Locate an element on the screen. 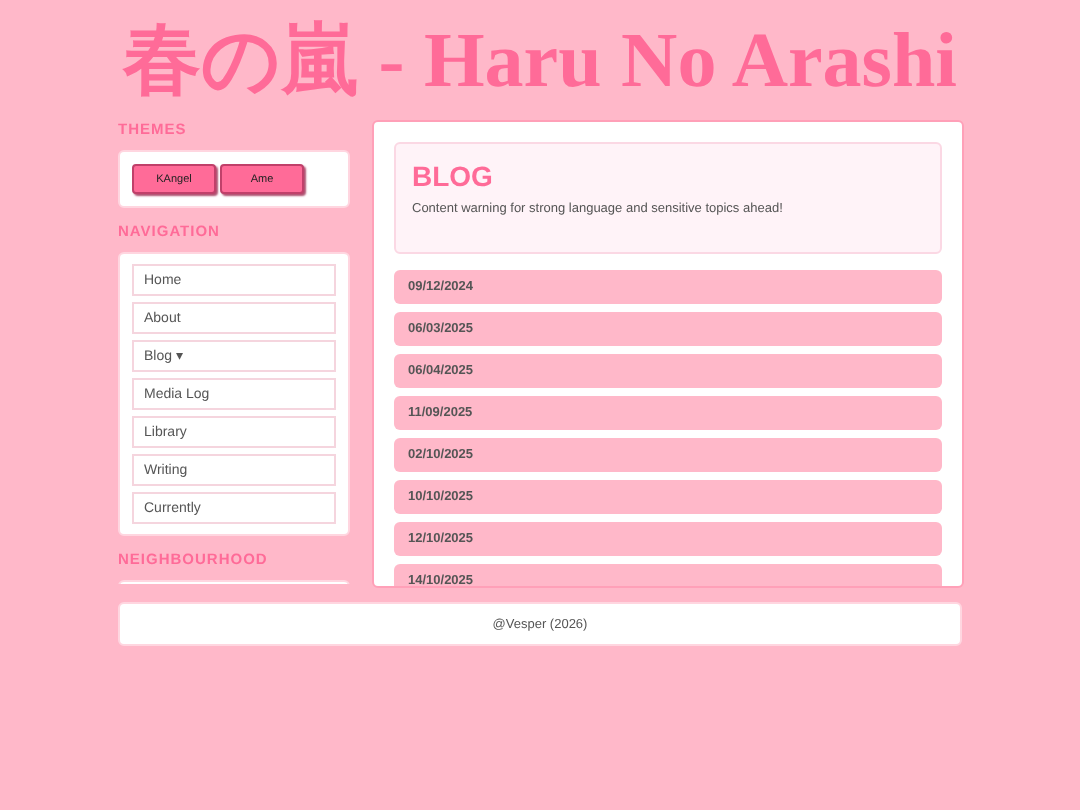 The width and height of the screenshot is (1080, 810). blog-title: BLOG is located at coordinates (453, 176).